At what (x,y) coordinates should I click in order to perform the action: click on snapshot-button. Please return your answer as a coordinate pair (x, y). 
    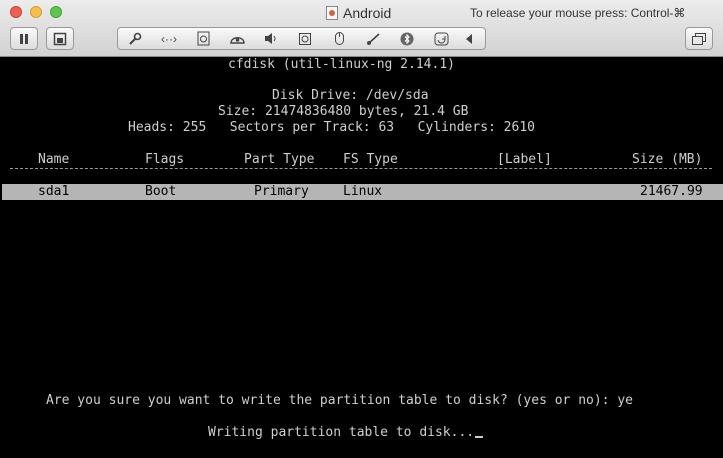
    Looking at the image, I should click on (60, 38).